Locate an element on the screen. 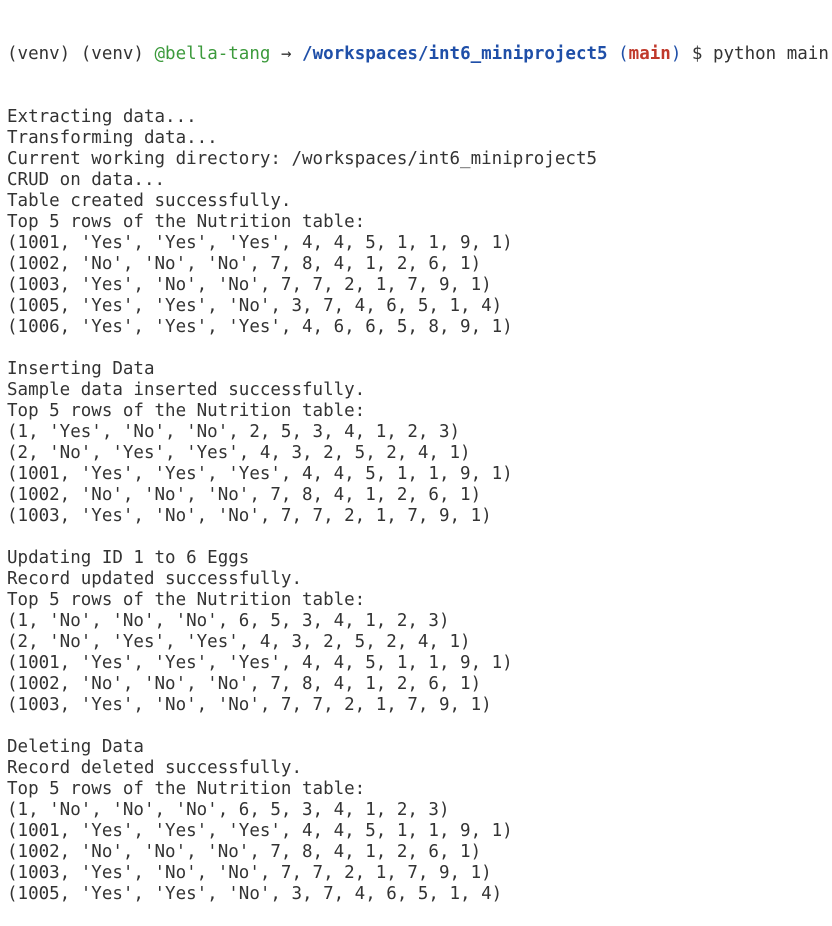 The image size is (832, 926). branch-close-paren: ) is located at coordinates (676, 54).